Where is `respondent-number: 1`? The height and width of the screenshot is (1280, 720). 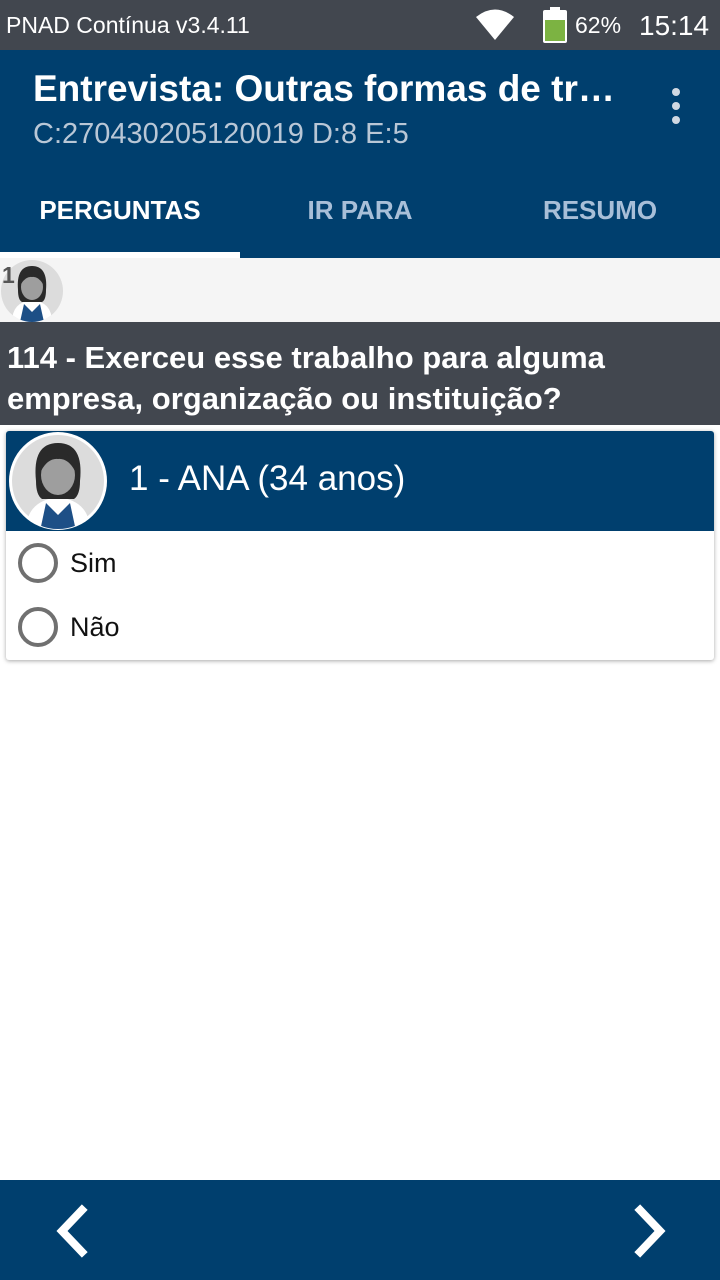 respondent-number: 1 is located at coordinates (8, 275).